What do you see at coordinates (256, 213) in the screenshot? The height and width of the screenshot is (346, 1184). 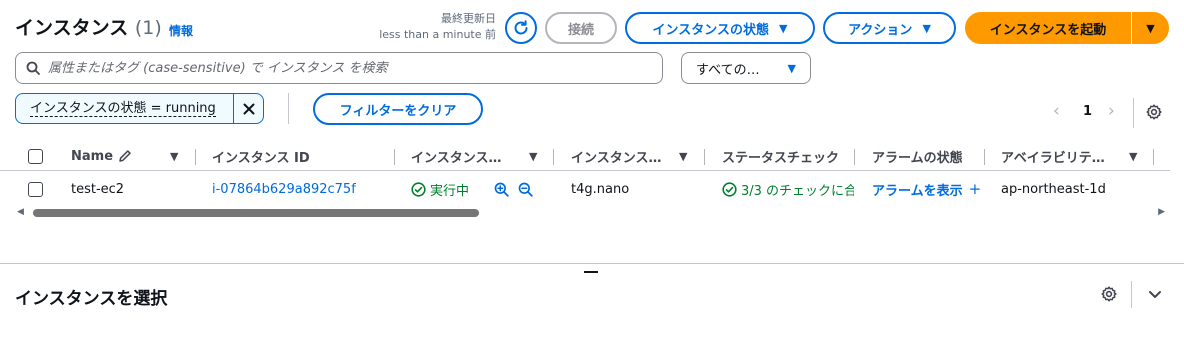 I see `scrollbar-thumb` at bounding box center [256, 213].